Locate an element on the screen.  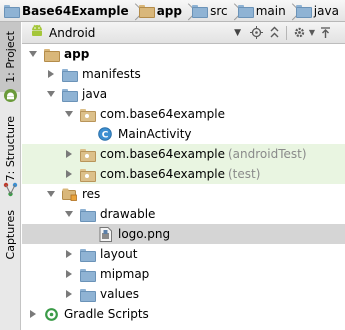
tree-row: C MainActivity is located at coordinates (183, 134).